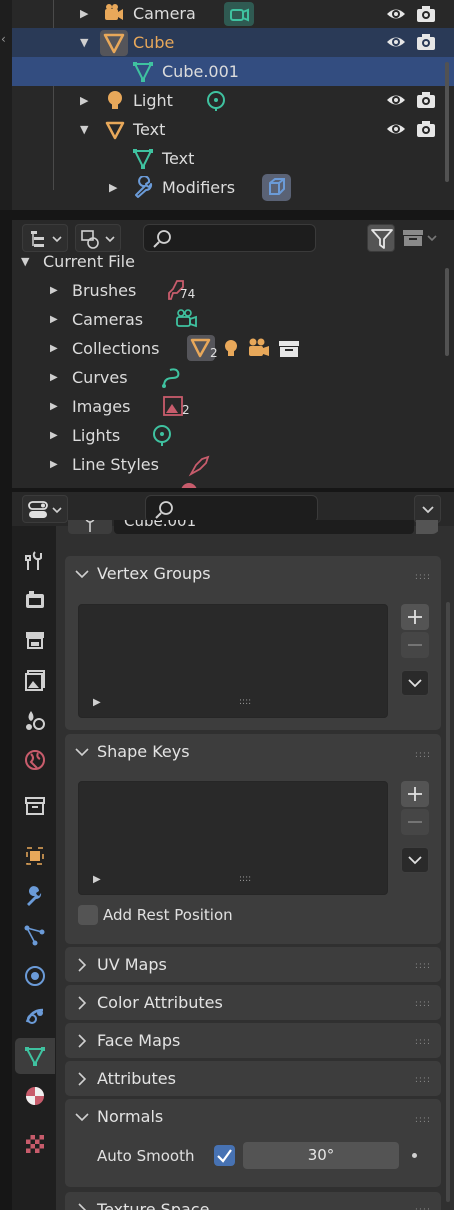  I want to click on auto-smooth-angle-field: 30°, so click(321, 1155).